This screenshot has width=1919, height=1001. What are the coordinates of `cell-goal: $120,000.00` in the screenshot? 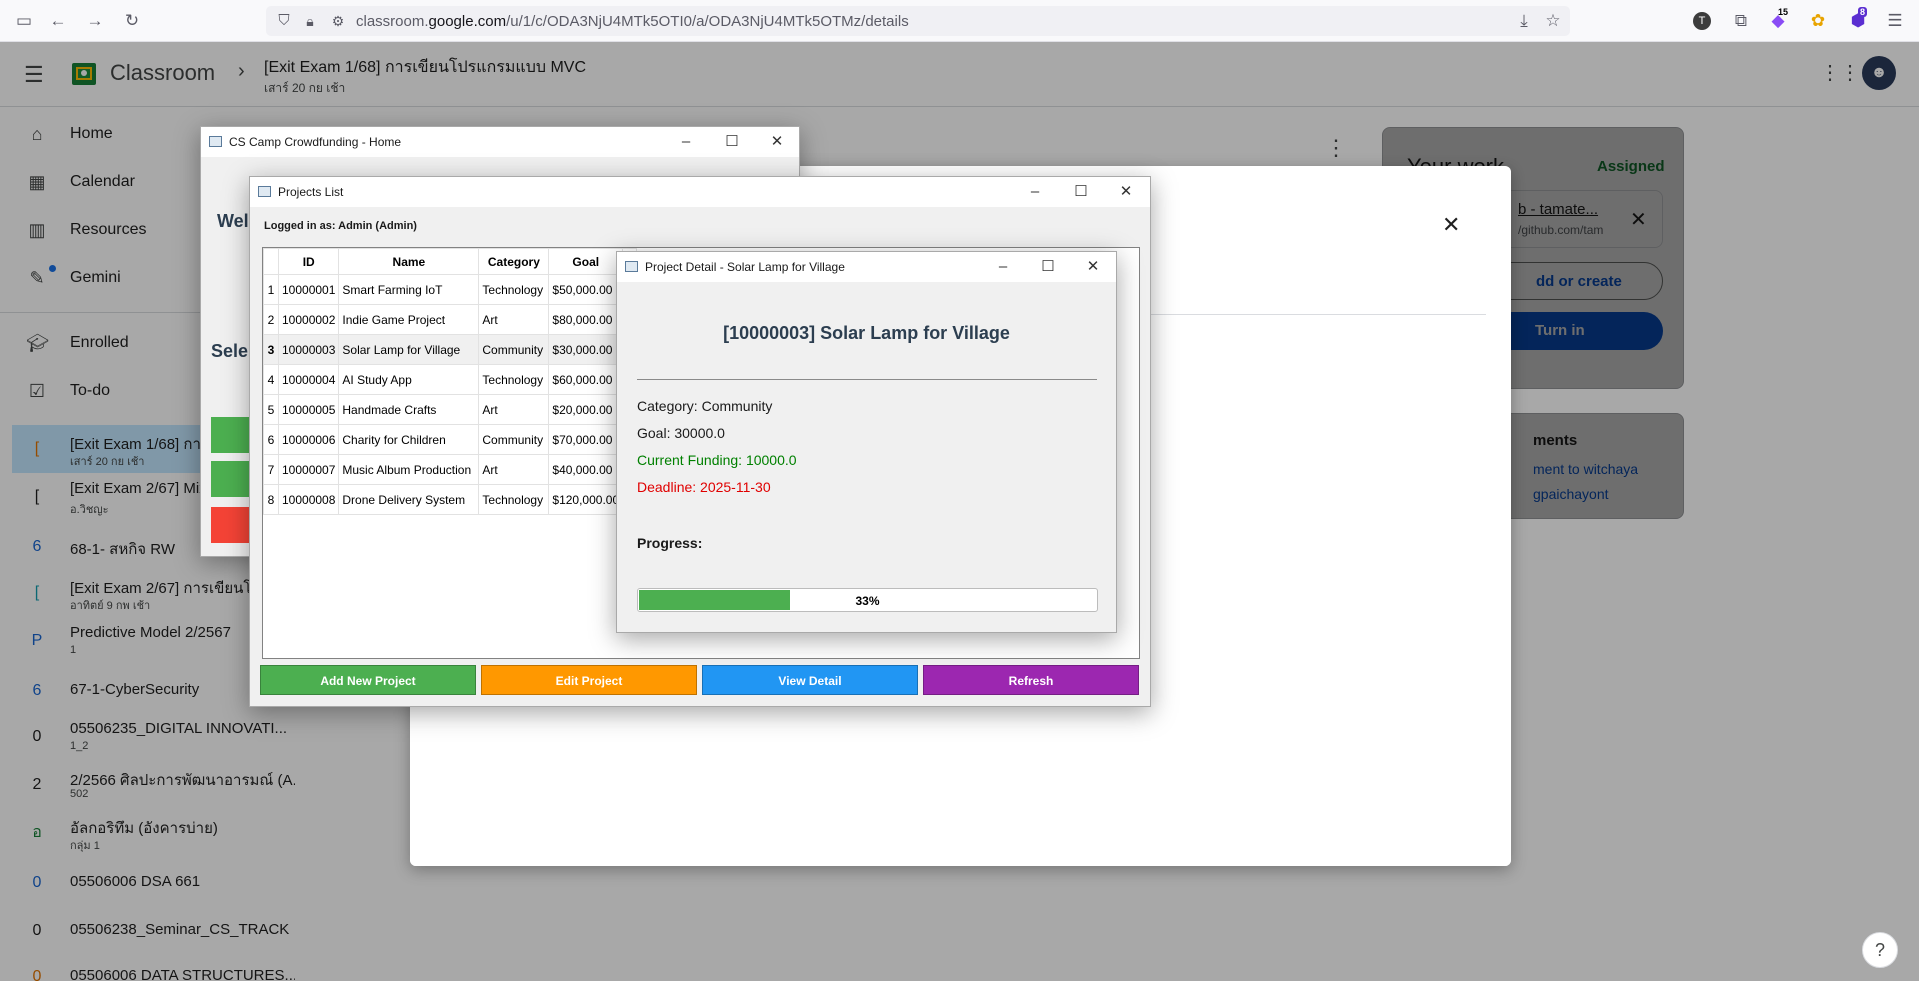 It's located at (586, 499).